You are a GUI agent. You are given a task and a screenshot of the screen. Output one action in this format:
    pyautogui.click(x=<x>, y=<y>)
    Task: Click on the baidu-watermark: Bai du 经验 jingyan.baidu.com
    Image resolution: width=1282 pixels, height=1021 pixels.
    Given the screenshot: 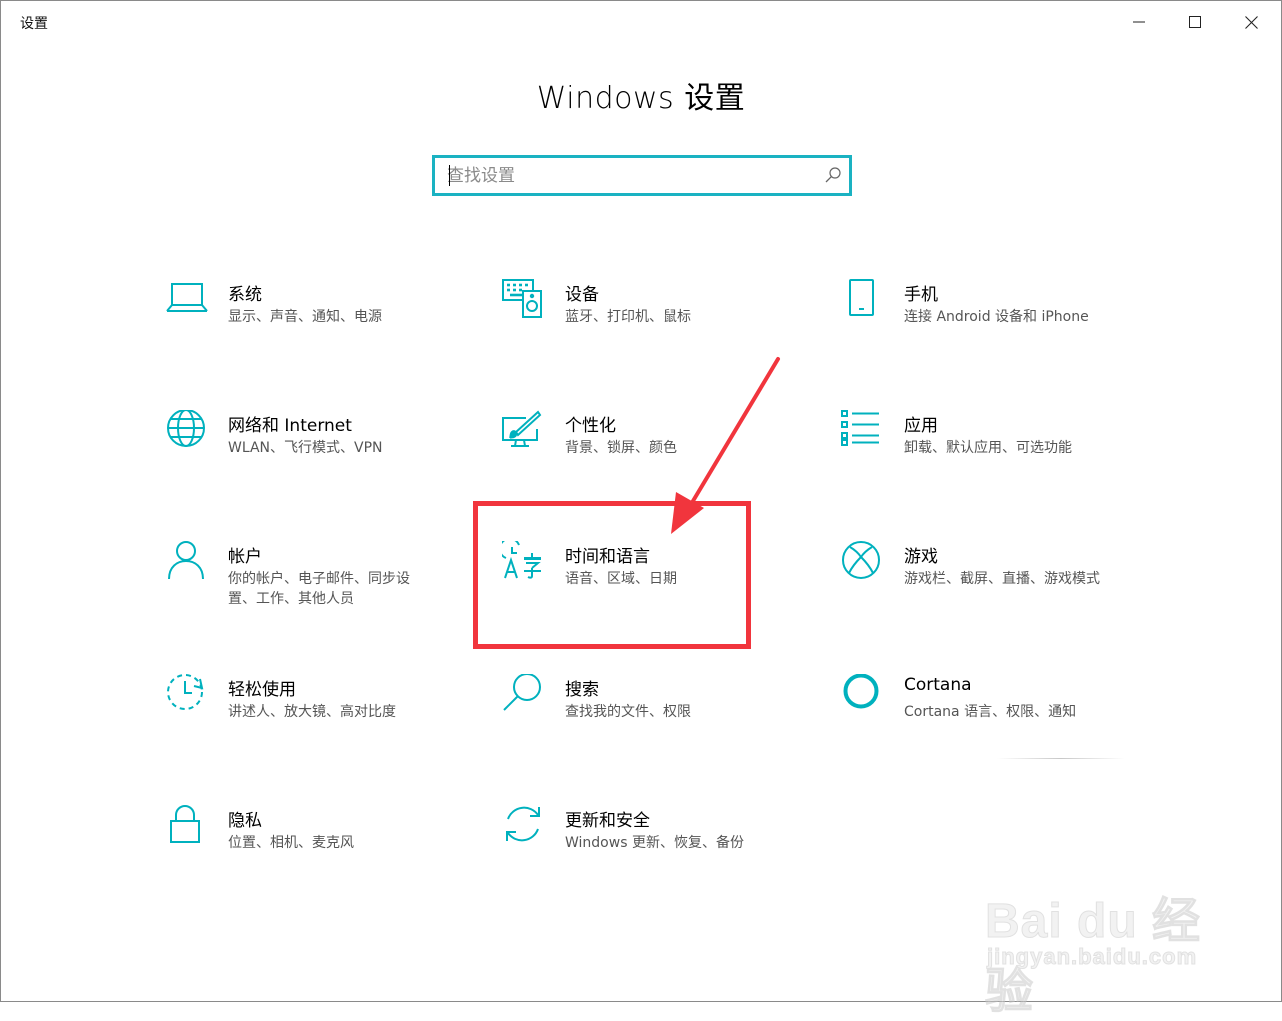 What is the action you would take?
    pyautogui.click(x=1106, y=944)
    